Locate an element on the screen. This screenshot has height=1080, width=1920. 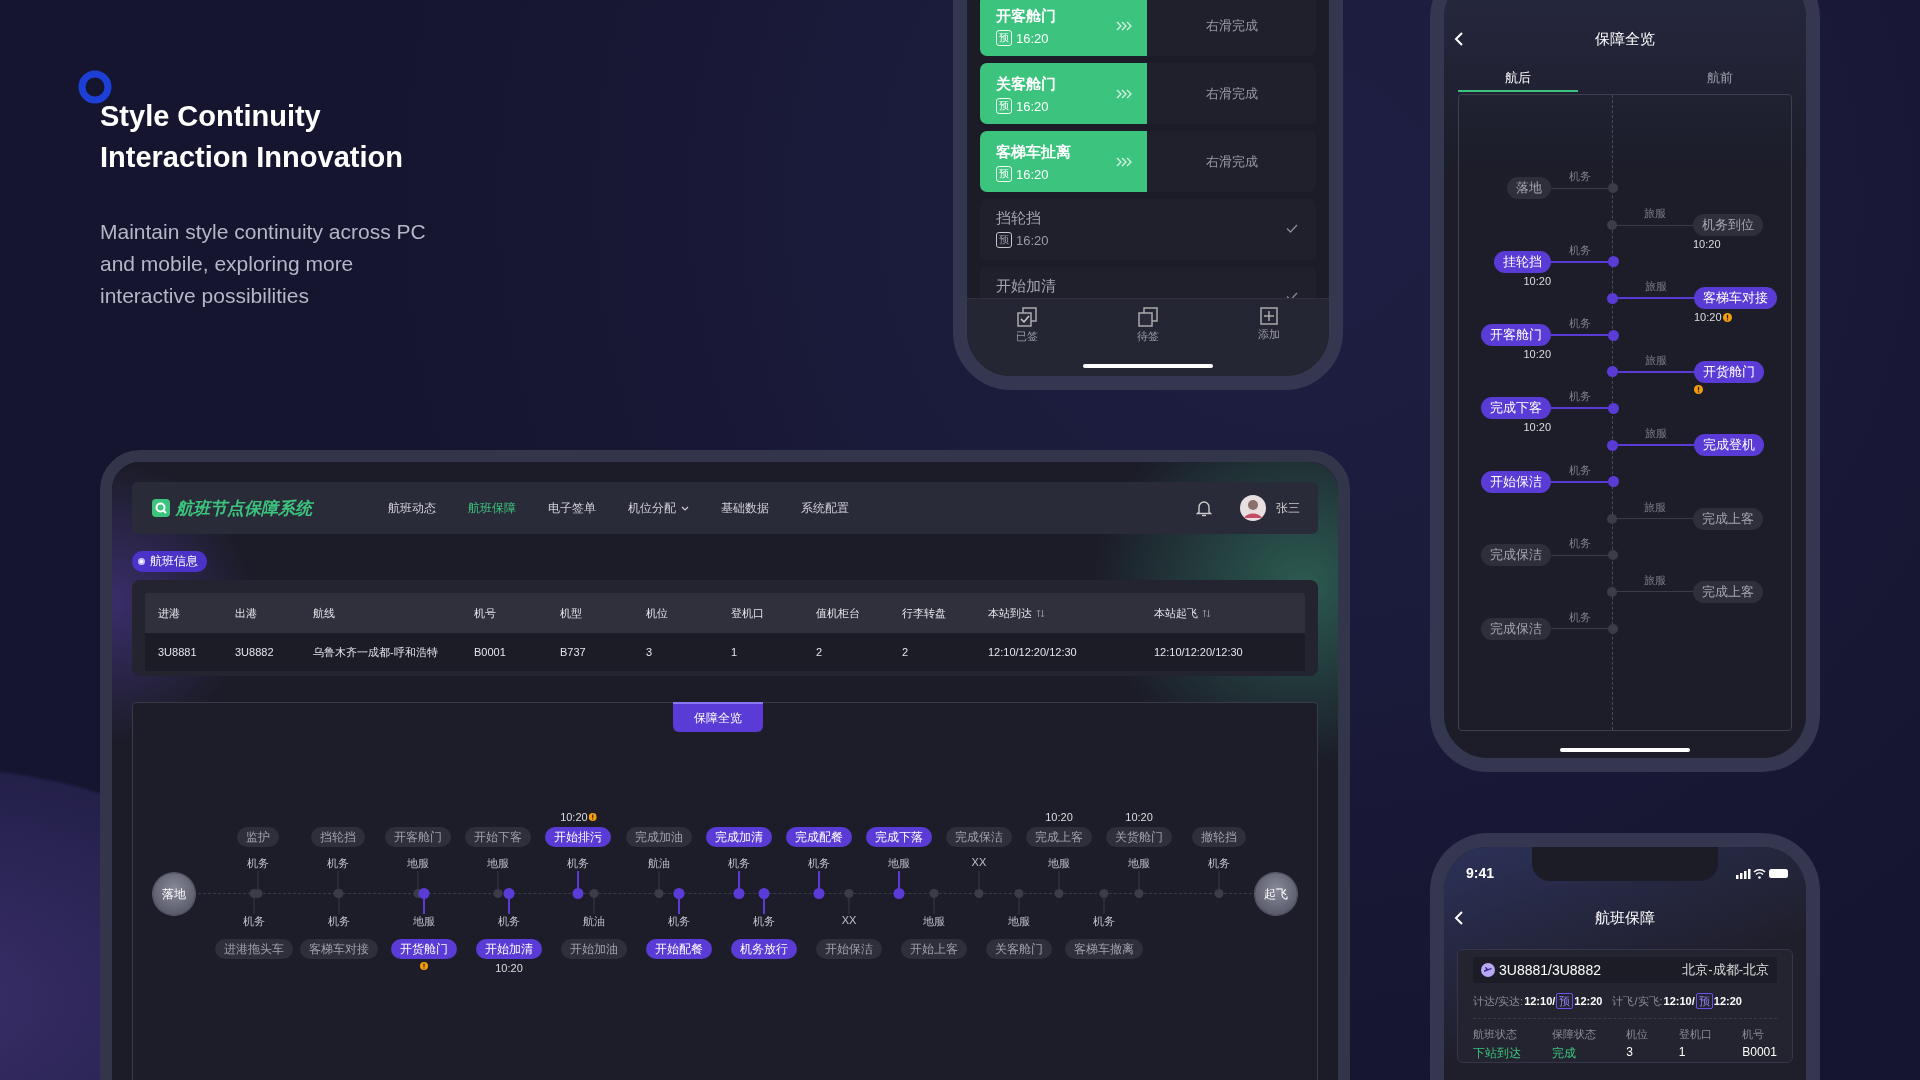
role-label: 航油 is located at coordinates (594, 921).